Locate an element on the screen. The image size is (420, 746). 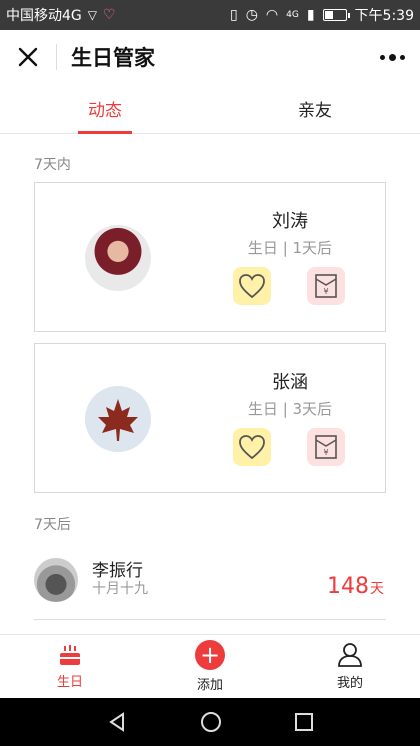
section-after-7-days: 7天后 is located at coordinates (52, 525).